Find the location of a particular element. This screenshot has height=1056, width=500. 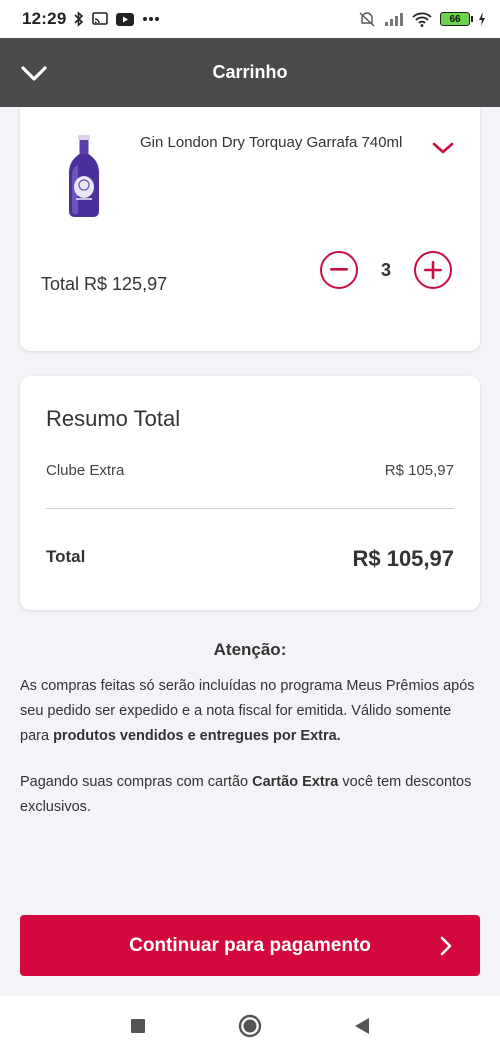

more-dots-icon is located at coordinates (151, 19).